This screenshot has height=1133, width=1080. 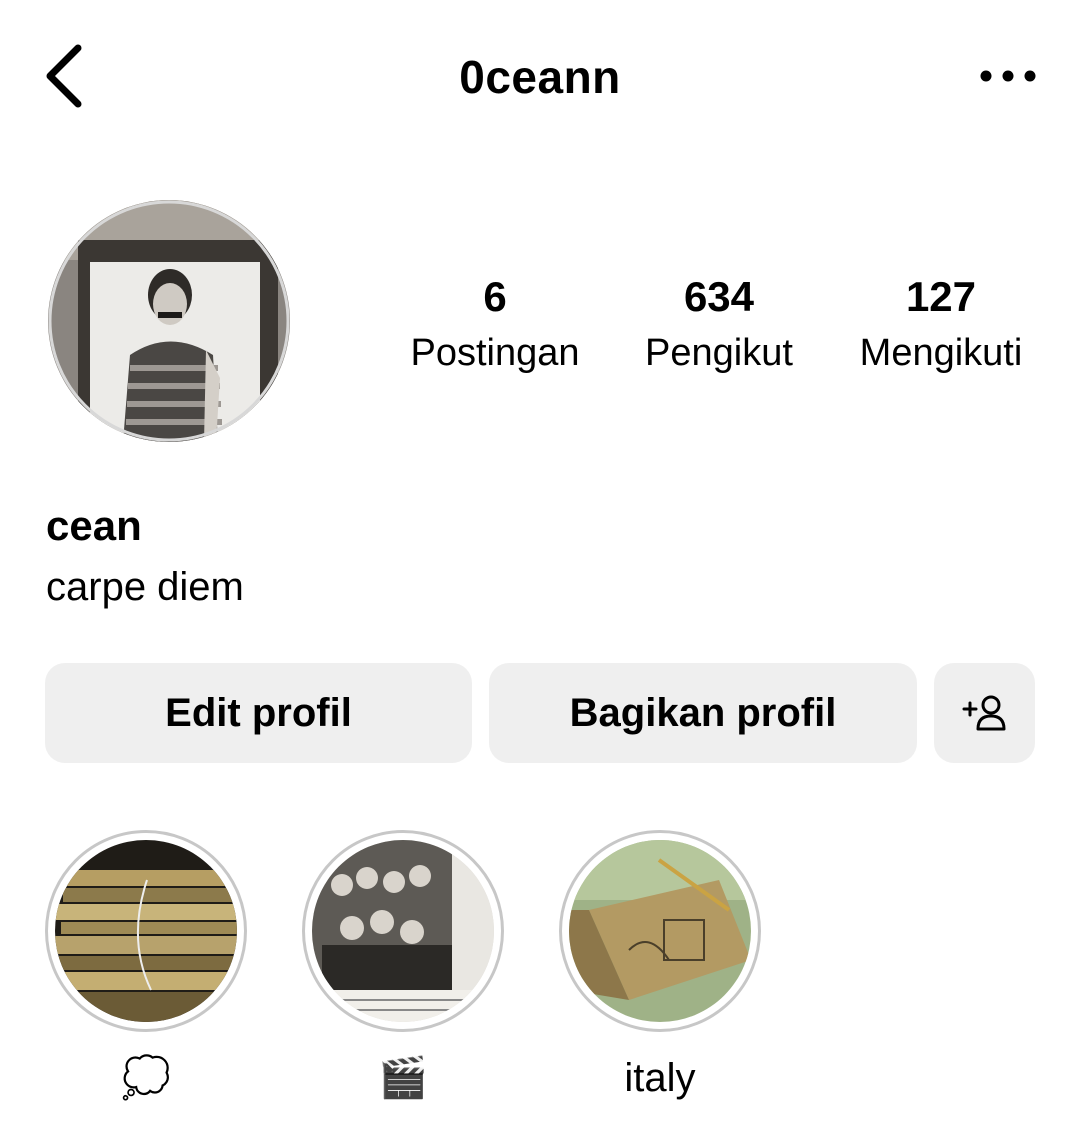 I want to click on discover-people-button, so click(x=984, y=713).